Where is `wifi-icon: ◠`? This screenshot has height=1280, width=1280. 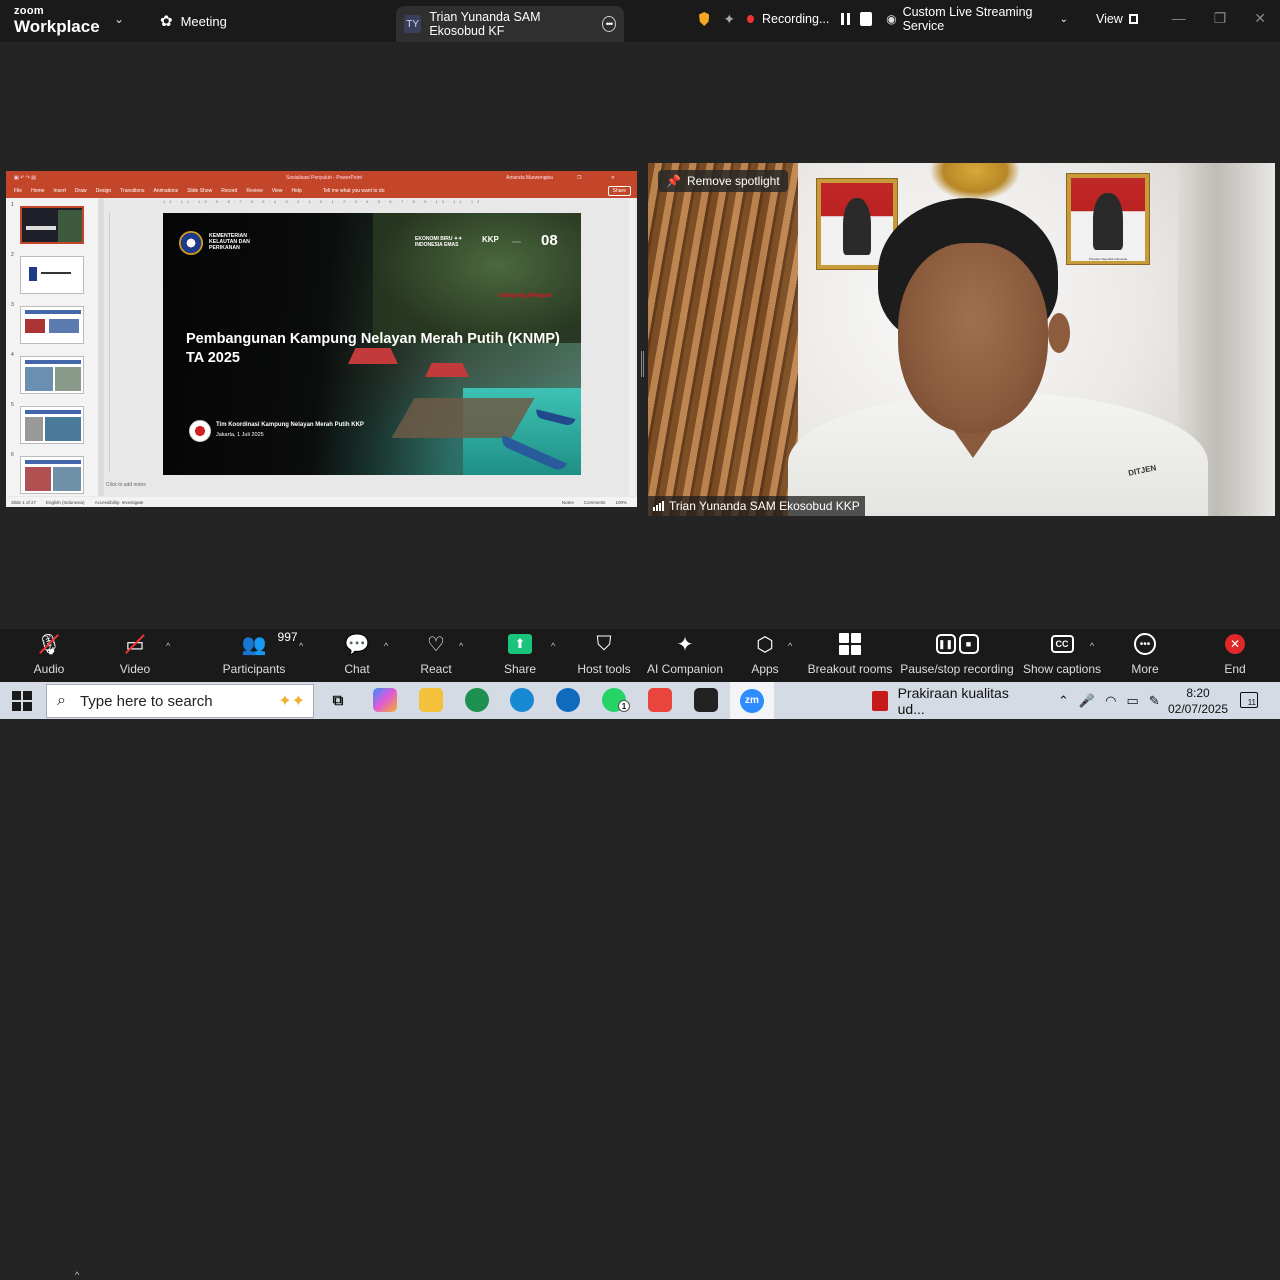 wifi-icon: ◠ is located at coordinates (1110, 701).